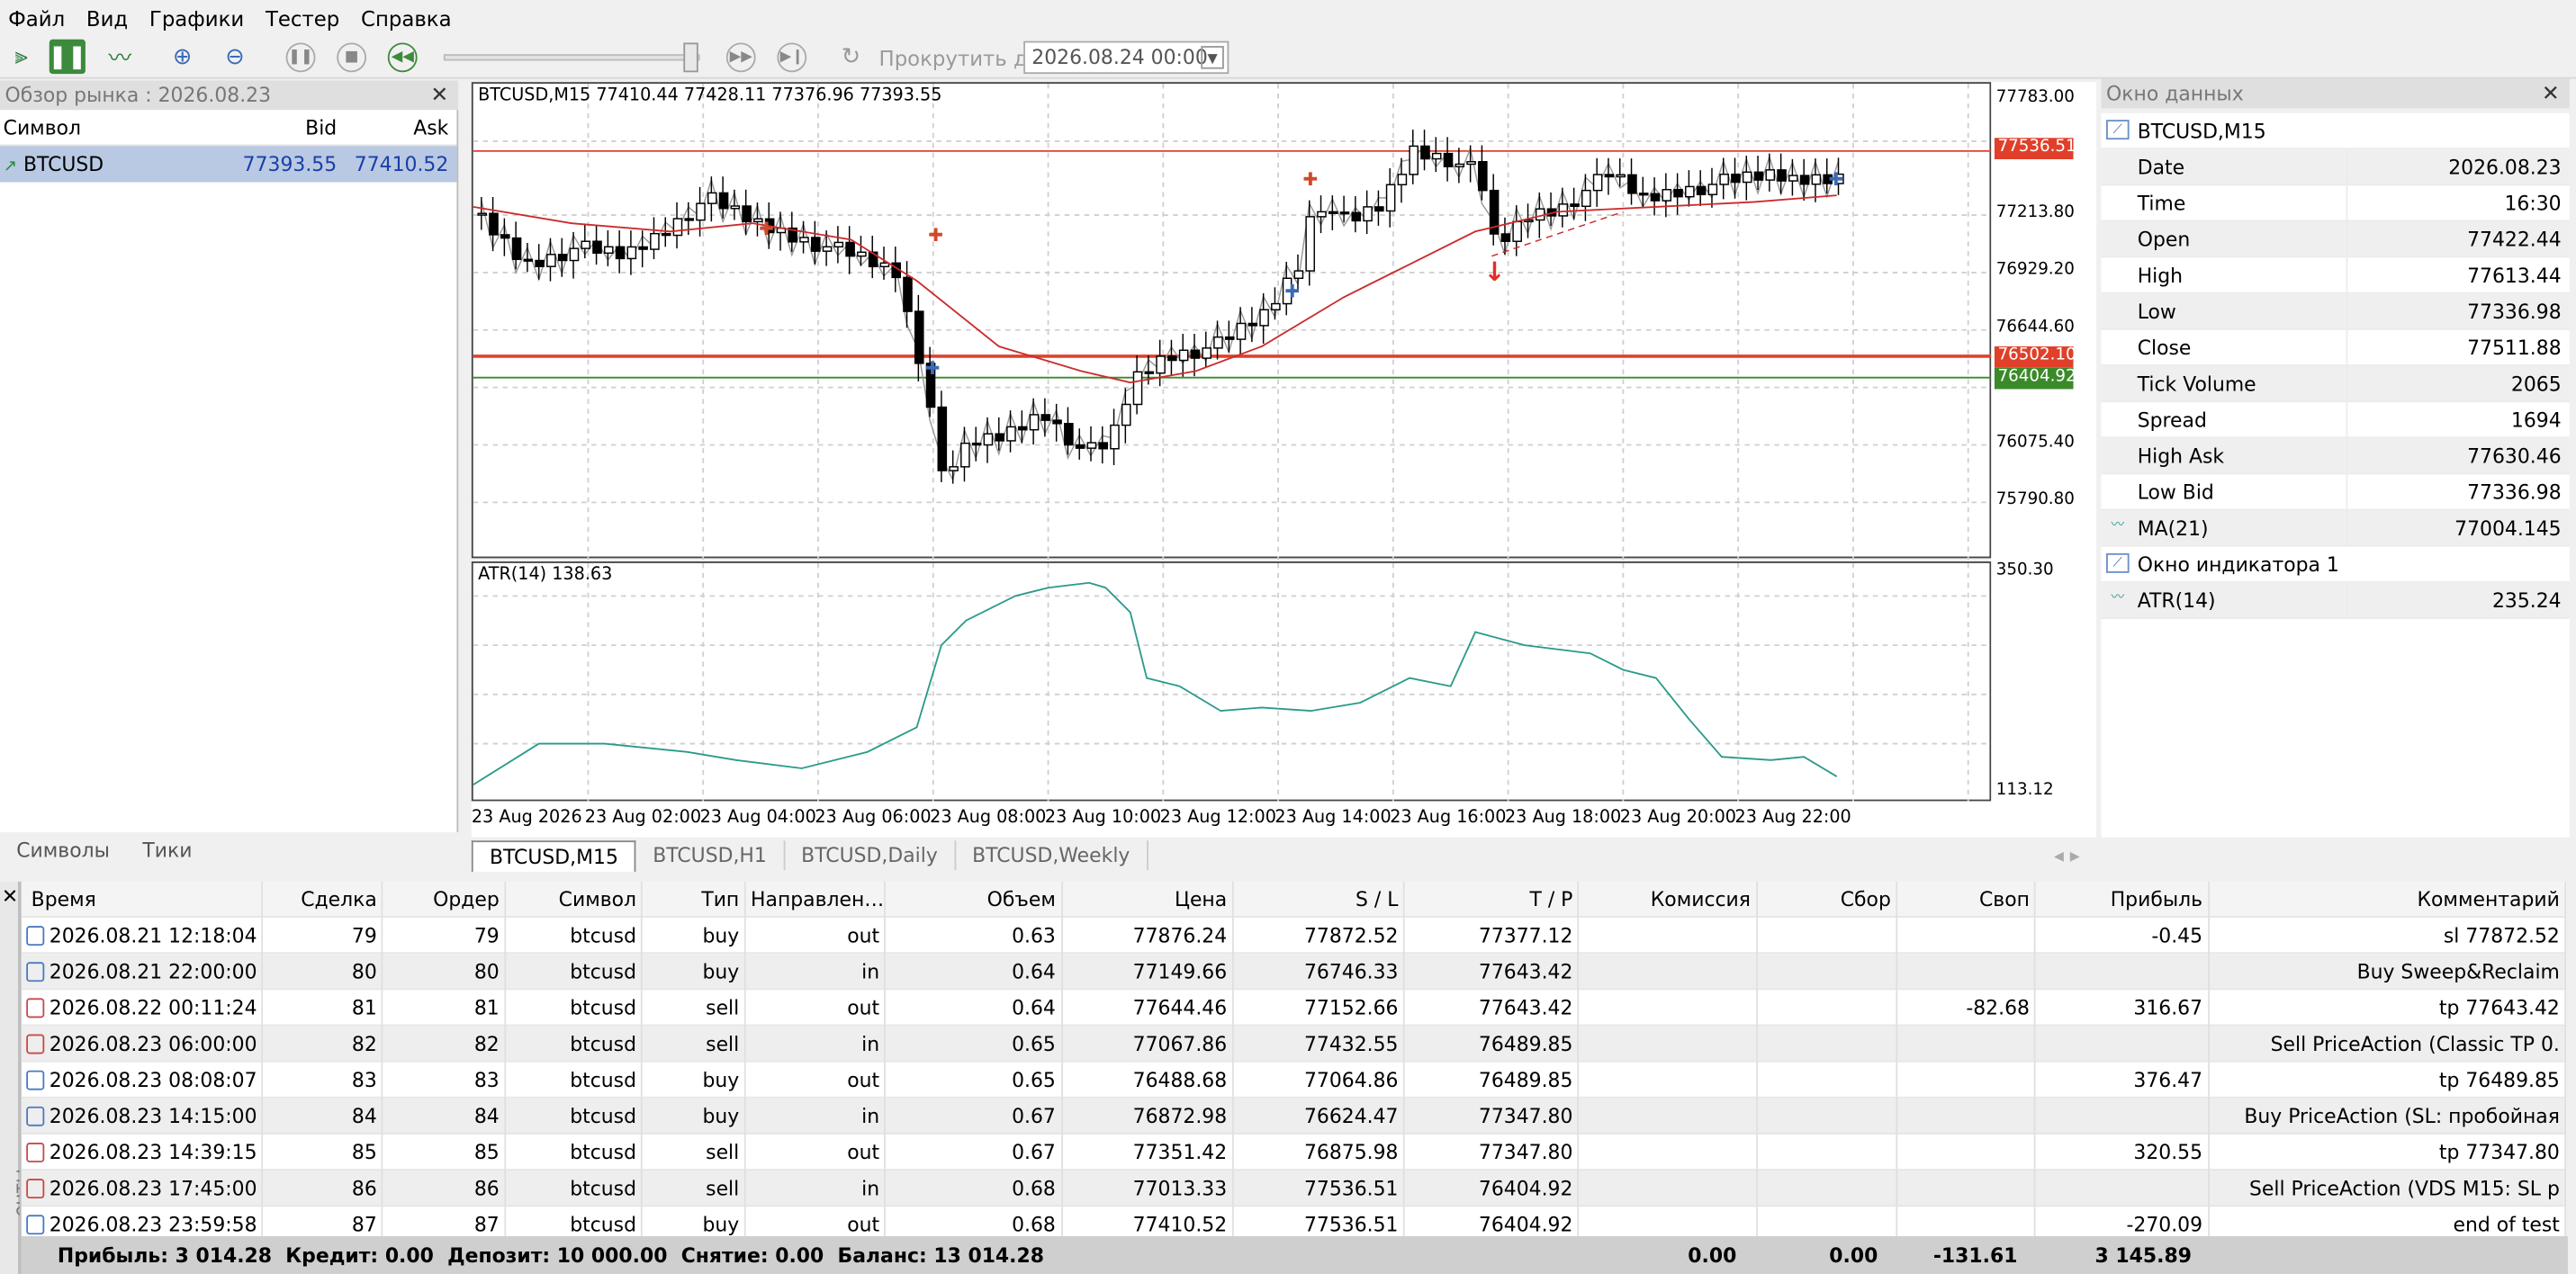  Describe the element at coordinates (142, 899) in the screenshot. I see `col-header: Время` at that location.